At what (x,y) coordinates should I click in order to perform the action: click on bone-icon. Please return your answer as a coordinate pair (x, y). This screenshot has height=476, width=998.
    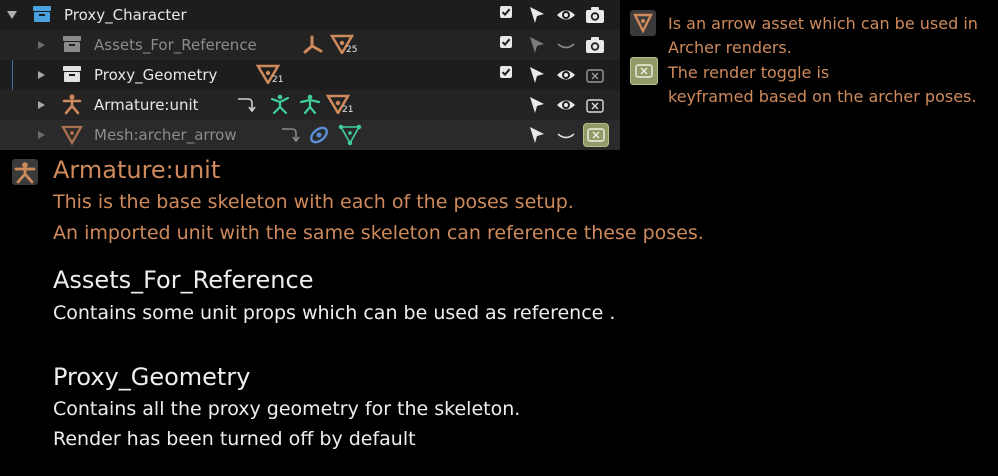
    Looking at the image, I should click on (313, 47).